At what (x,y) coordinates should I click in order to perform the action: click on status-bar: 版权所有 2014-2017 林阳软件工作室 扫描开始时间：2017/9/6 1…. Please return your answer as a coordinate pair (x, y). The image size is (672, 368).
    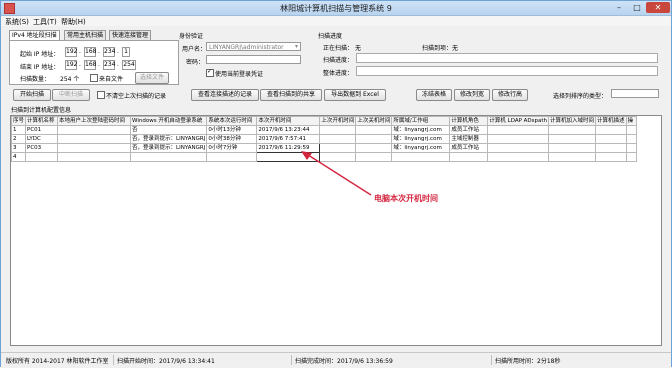
    Looking at the image, I should click on (336, 359).